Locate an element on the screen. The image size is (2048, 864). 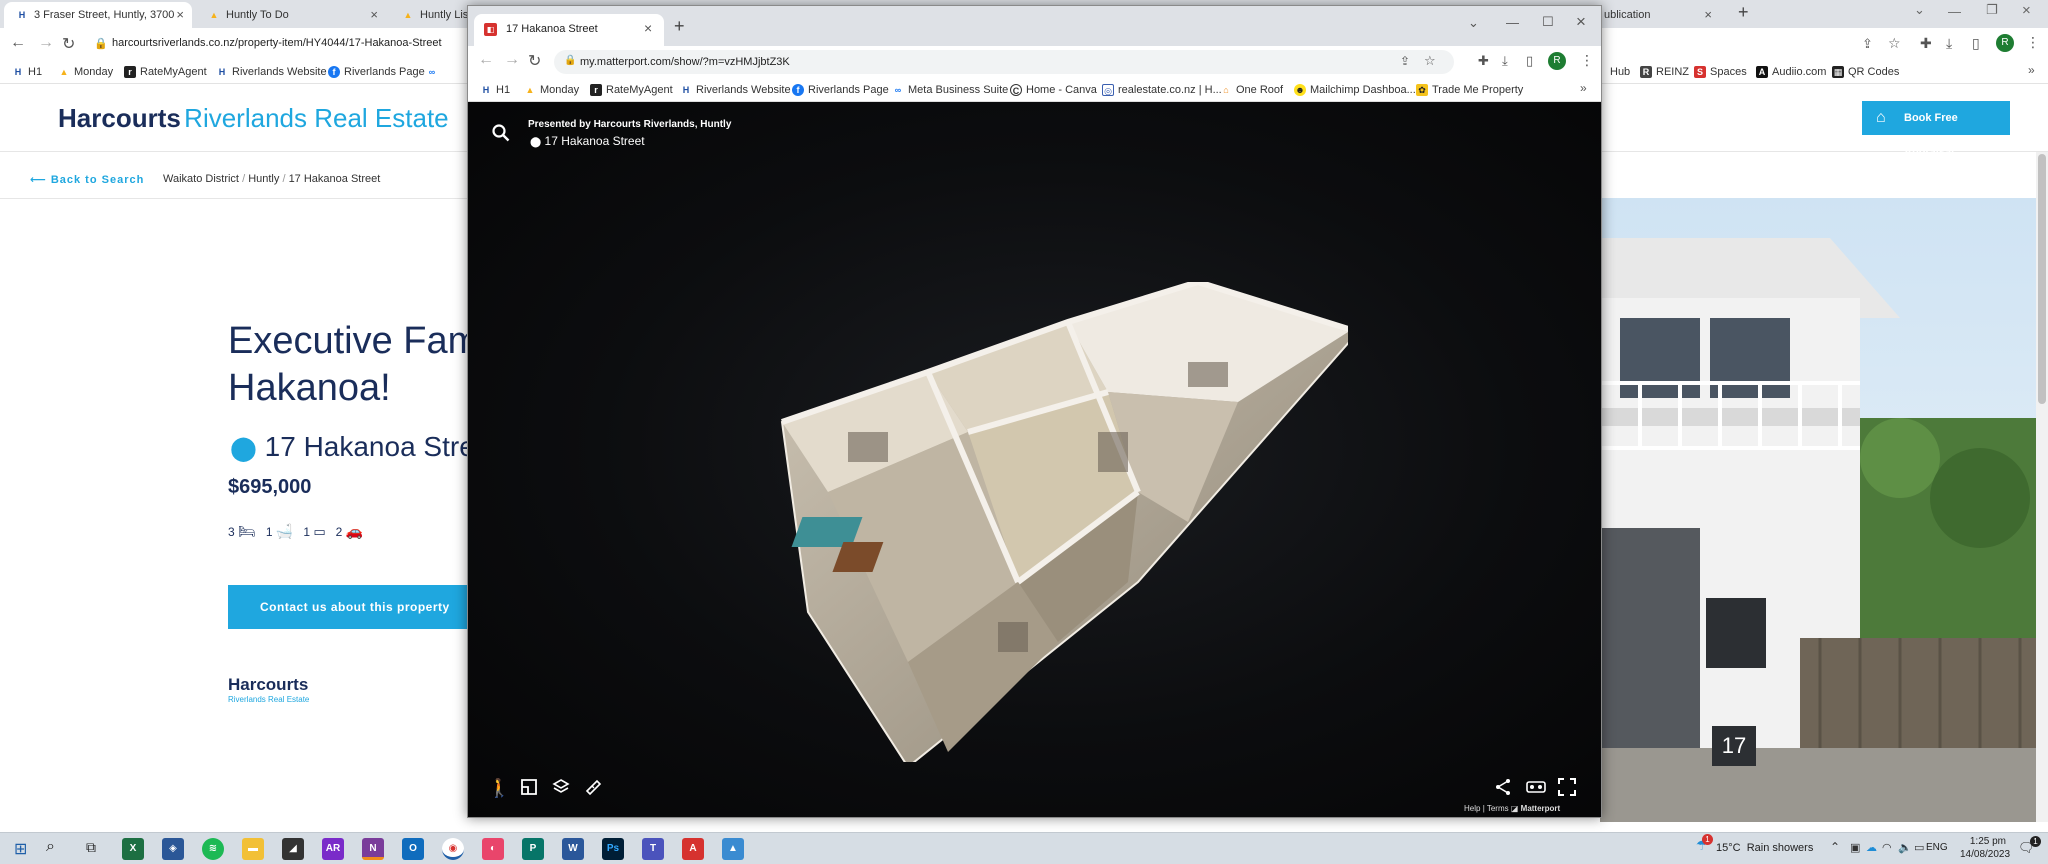
excel-app-icon: X is located at coordinates (133, 849).